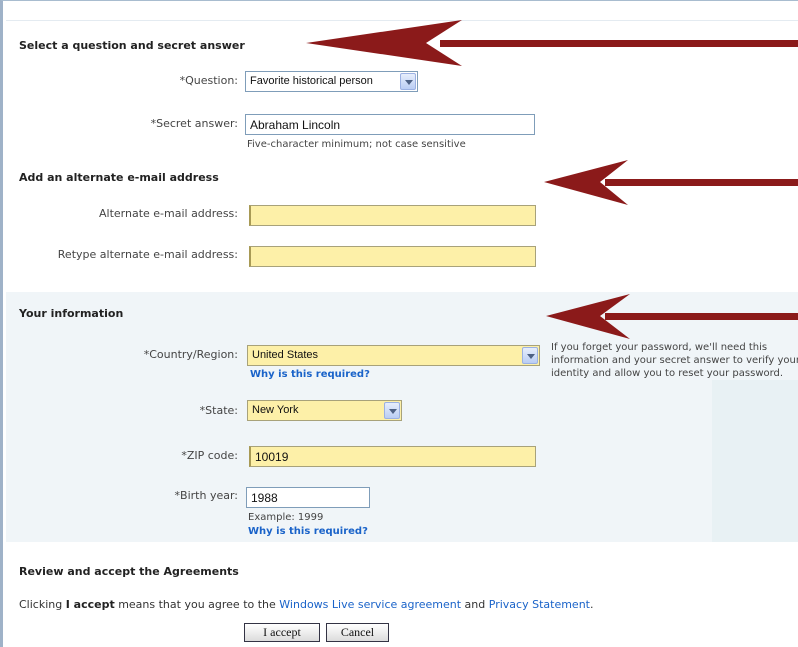 The height and width of the screenshot is (647, 798). What do you see at coordinates (194, 123) in the screenshot?
I see `secret-answer-label: *Secret answer:` at bounding box center [194, 123].